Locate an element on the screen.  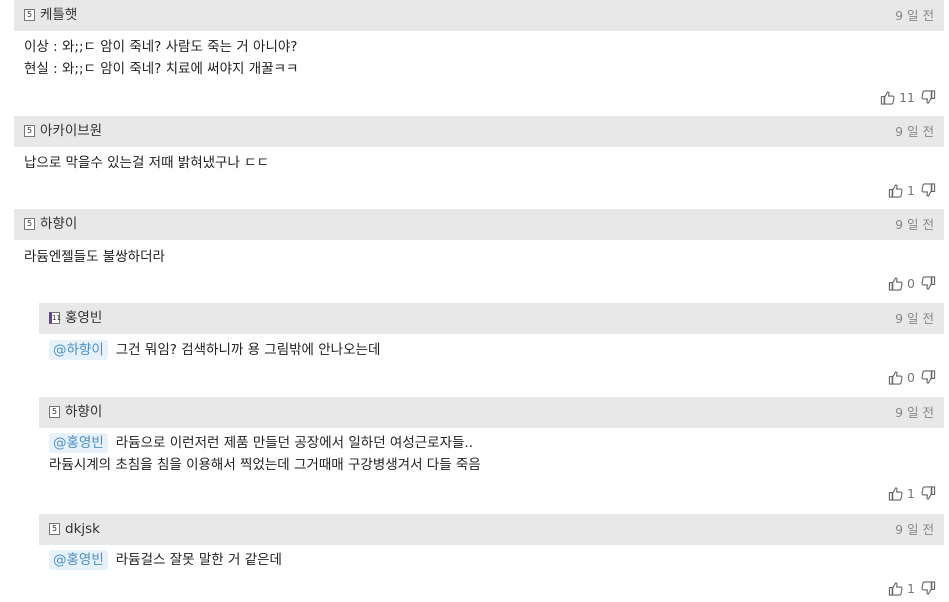
comment-line: 라듐엔젤들도 불쌍하더라 is located at coordinates (94, 257).